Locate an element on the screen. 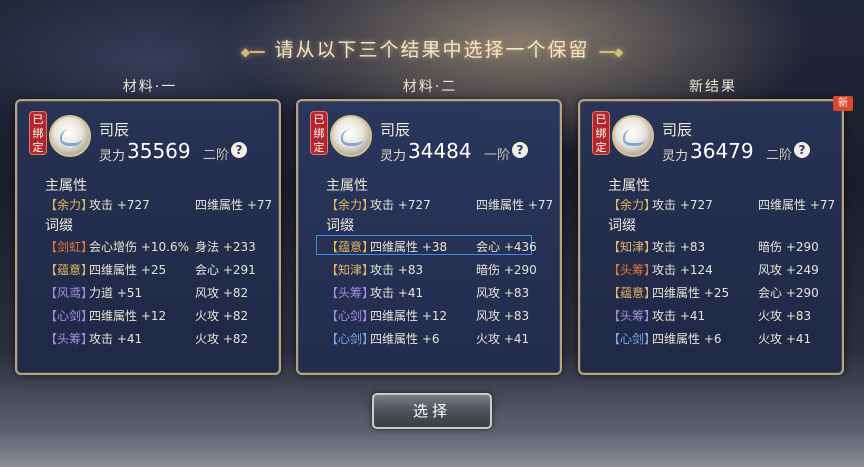 This screenshot has width=864, height=467. attr-value-1: 四维属性 +38 is located at coordinates (409, 247).